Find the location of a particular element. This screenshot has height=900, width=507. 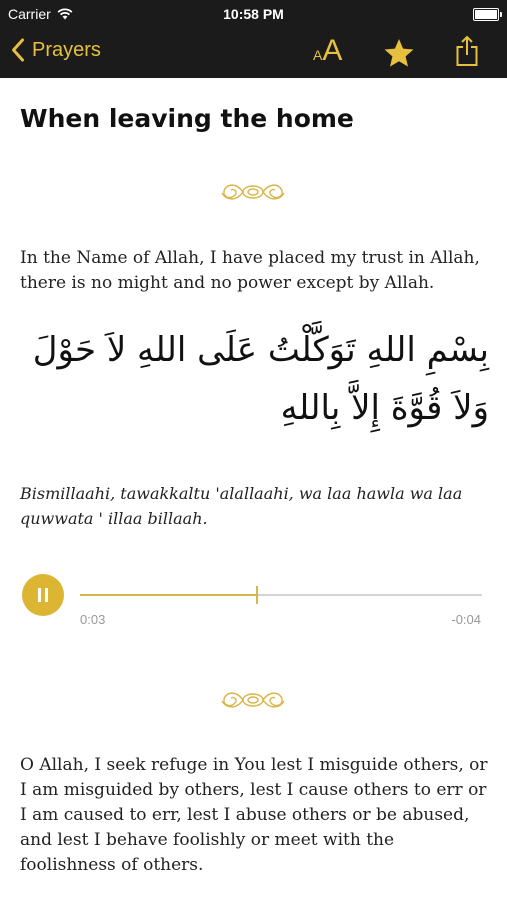

status-time: 10:58 PM is located at coordinates (253, 14).